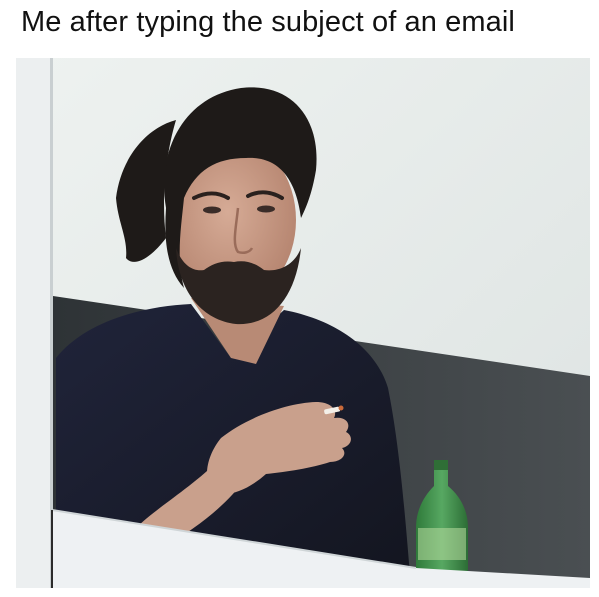 The width and height of the screenshot is (599, 597). I want to click on left-pillar, so click(33, 323).